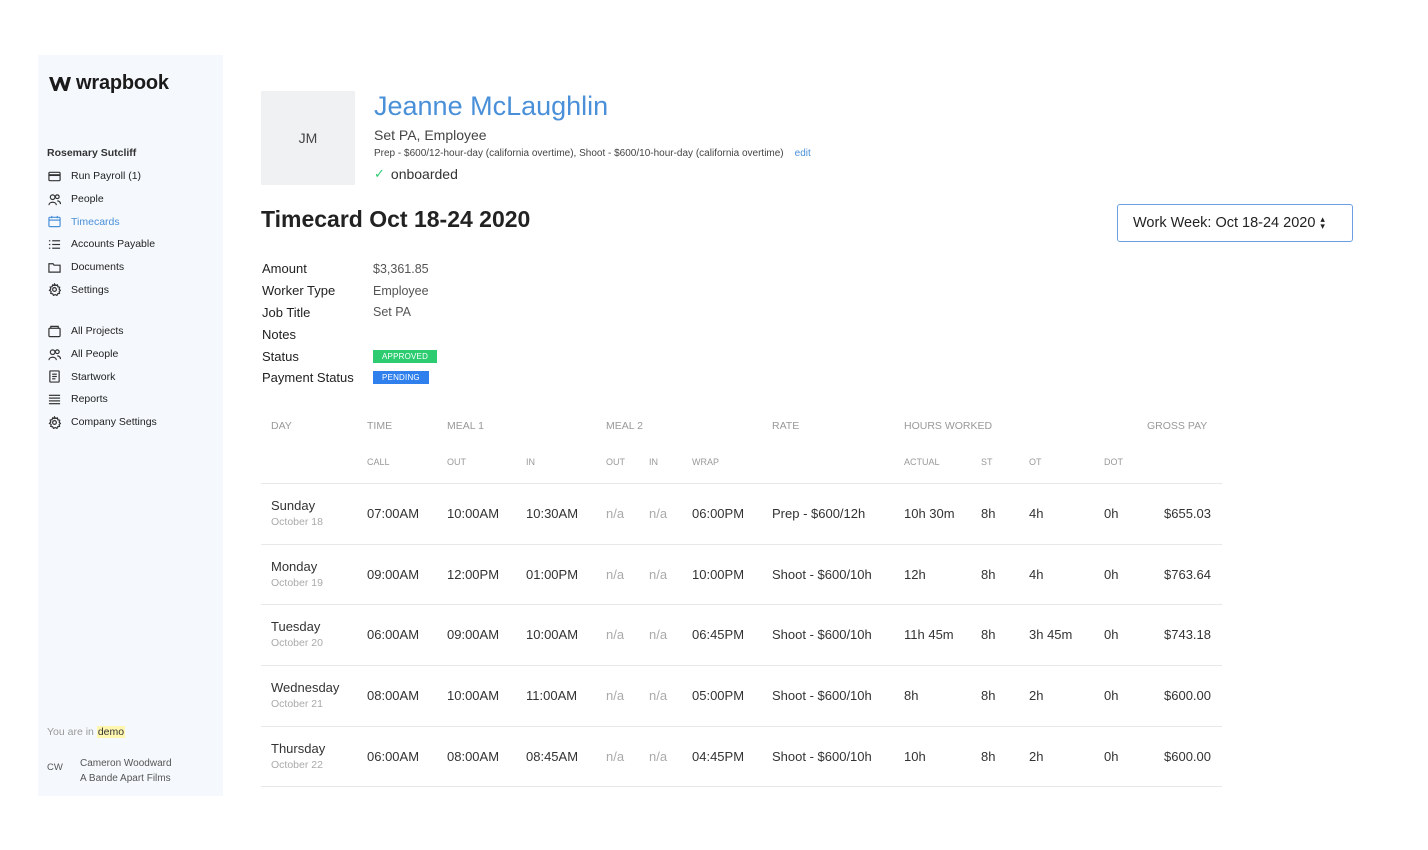 The height and width of the screenshot is (850, 1428). Describe the element at coordinates (1235, 223) in the screenshot. I see `work-week-select: Work Week: Oct 18-24 2020 ▴ ▾` at that location.